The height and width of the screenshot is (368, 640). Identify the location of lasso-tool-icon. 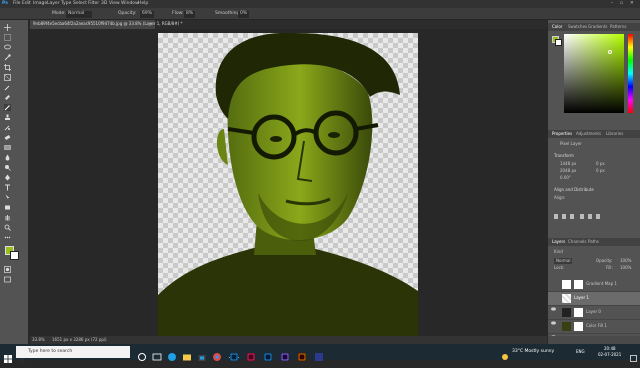
(7, 47).